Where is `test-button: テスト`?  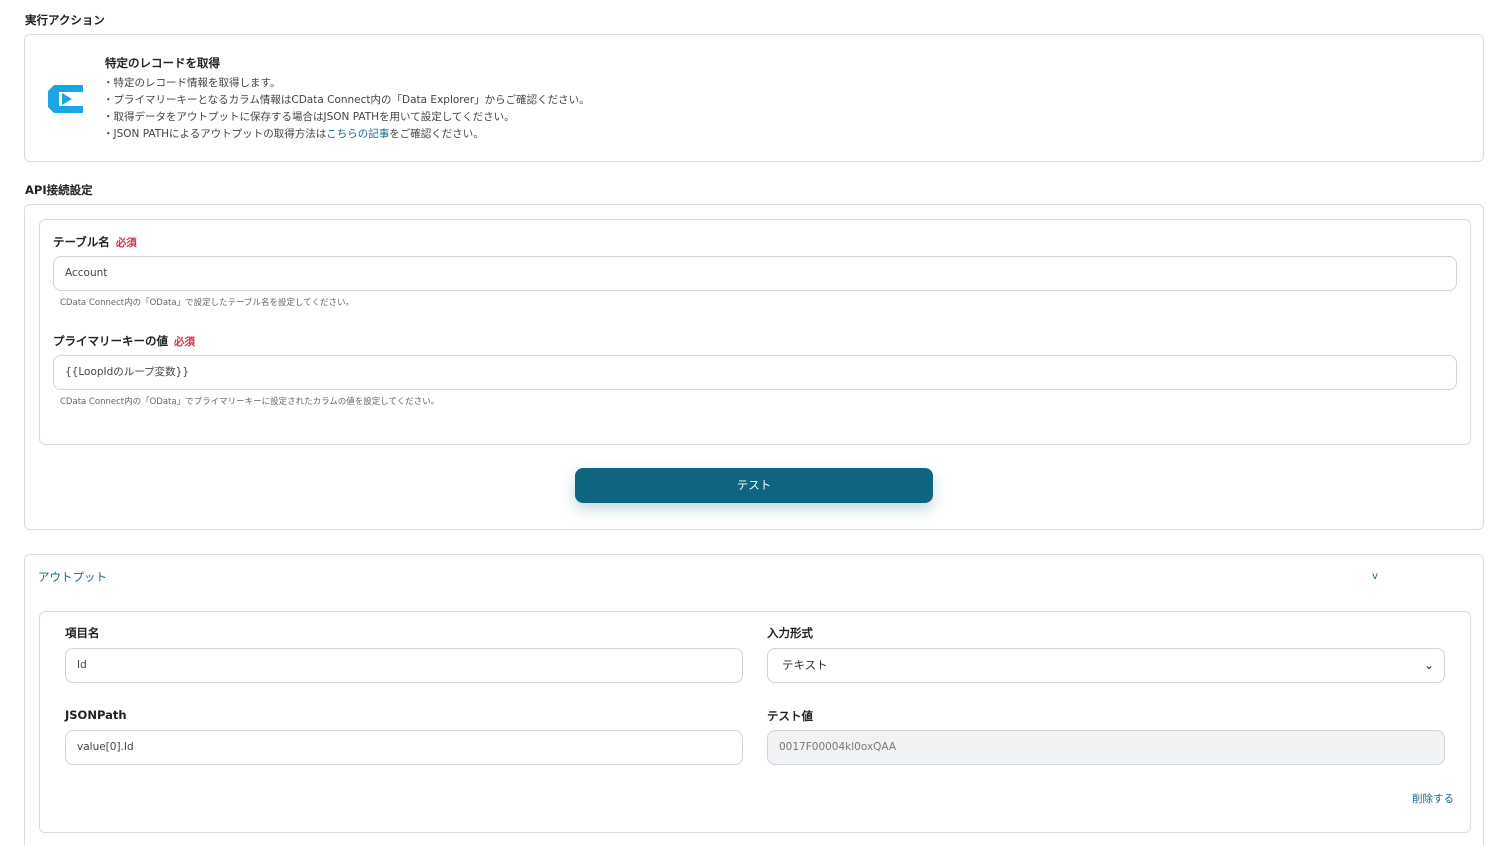
test-button: テスト is located at coordinates (754, 485).